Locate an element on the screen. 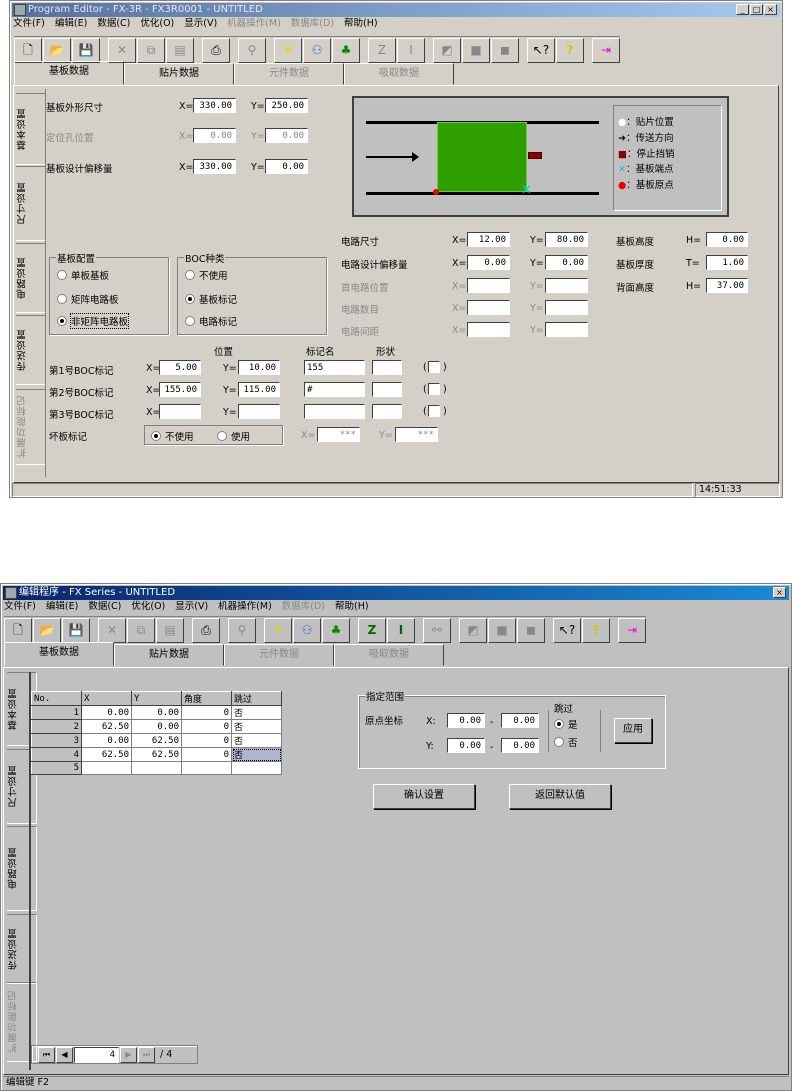  boc-mark-3-shape-input is located at coordinates (387, 411).